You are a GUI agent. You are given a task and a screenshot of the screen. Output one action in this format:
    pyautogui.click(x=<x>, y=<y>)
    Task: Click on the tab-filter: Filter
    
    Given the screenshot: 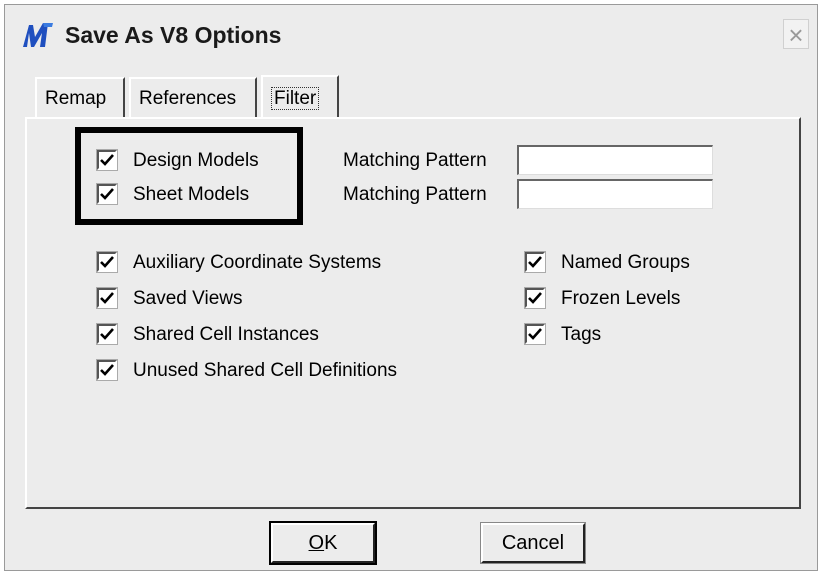 What is the action you would take?
    pyautogui.click(x=300, y=97)
    